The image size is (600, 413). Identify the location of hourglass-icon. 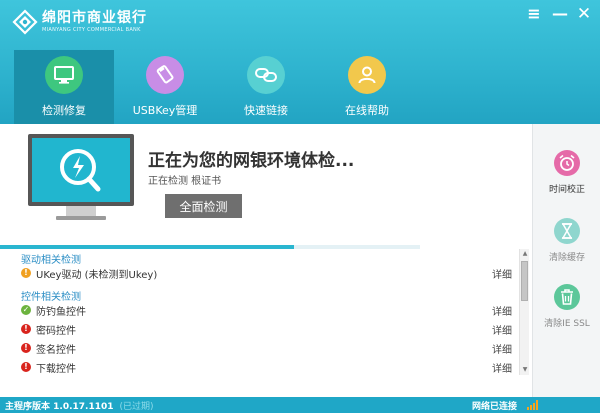
(567, 231).